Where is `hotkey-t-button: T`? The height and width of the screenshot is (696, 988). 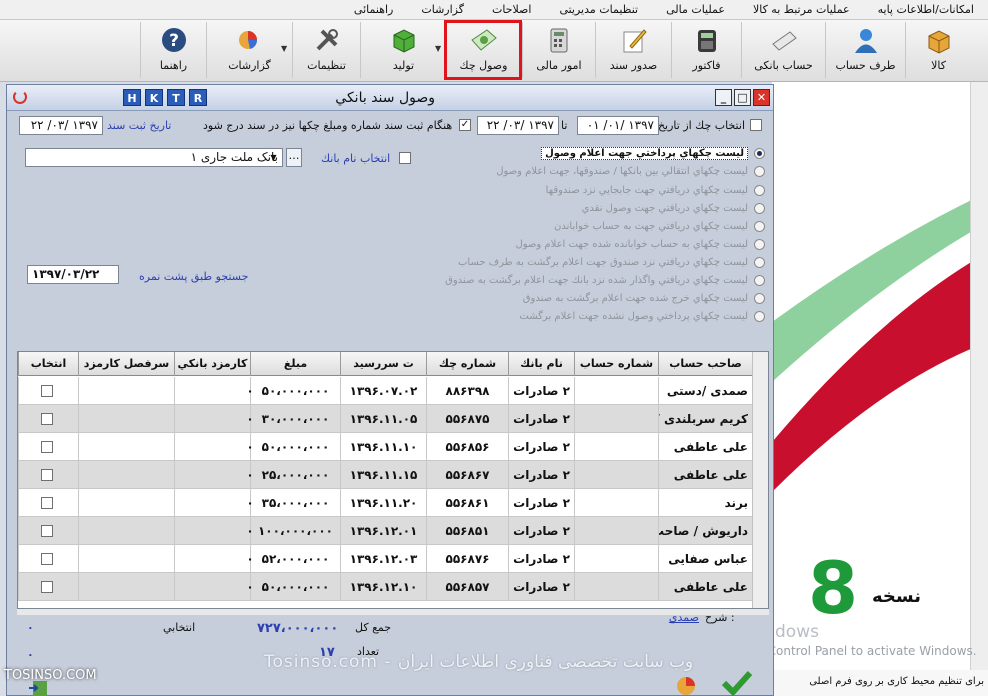
hotkey-t-button: T is located at coordinates (176, 97).